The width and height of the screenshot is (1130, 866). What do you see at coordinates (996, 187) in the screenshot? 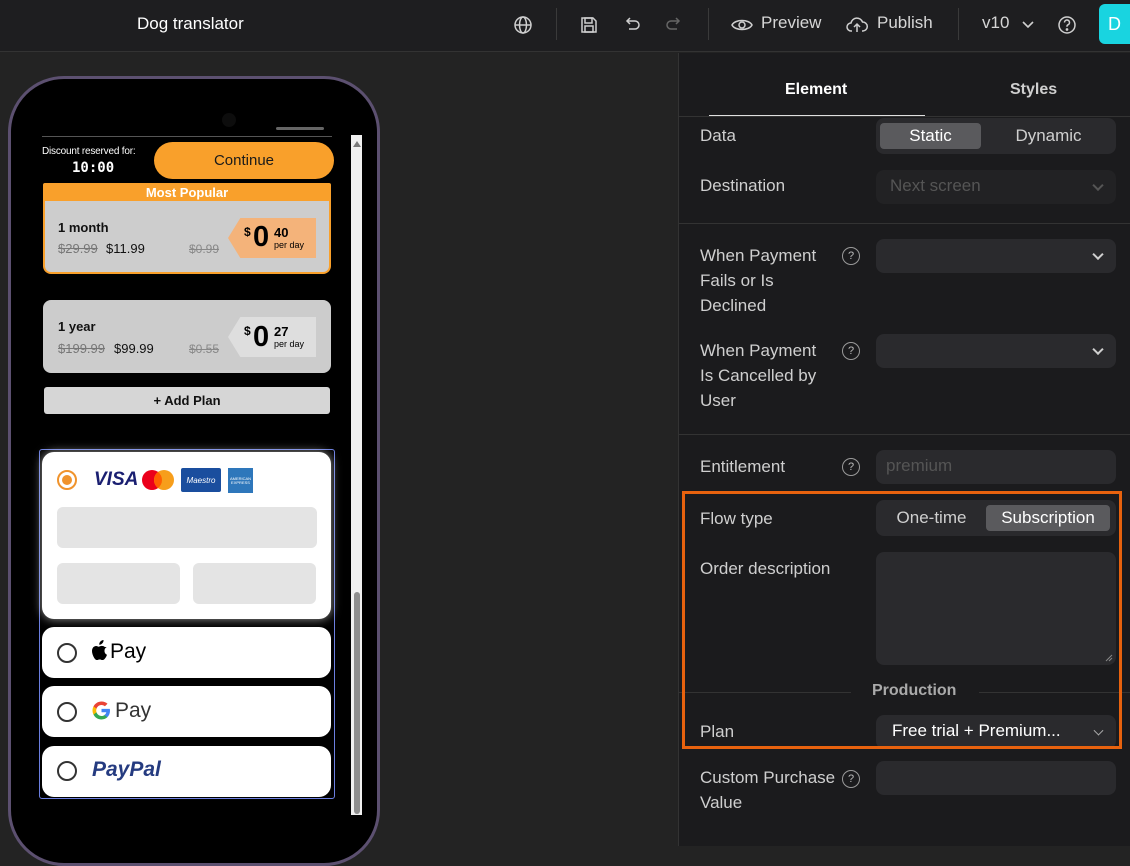
I see `destination-select: Next screen` at bounding box center [996, 187].